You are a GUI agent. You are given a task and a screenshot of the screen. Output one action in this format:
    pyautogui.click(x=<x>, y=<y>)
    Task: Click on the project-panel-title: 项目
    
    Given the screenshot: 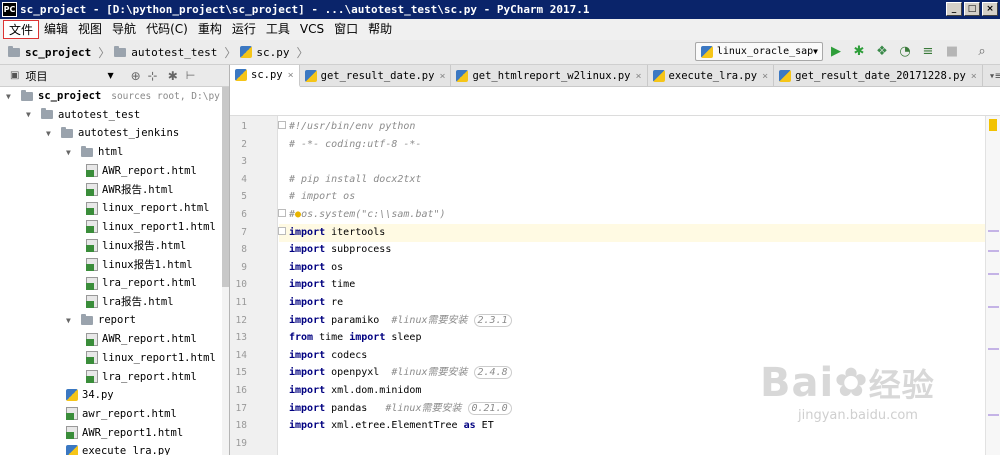 What is the action you would take?
    pyautogui.click(x=36, y=76)
    